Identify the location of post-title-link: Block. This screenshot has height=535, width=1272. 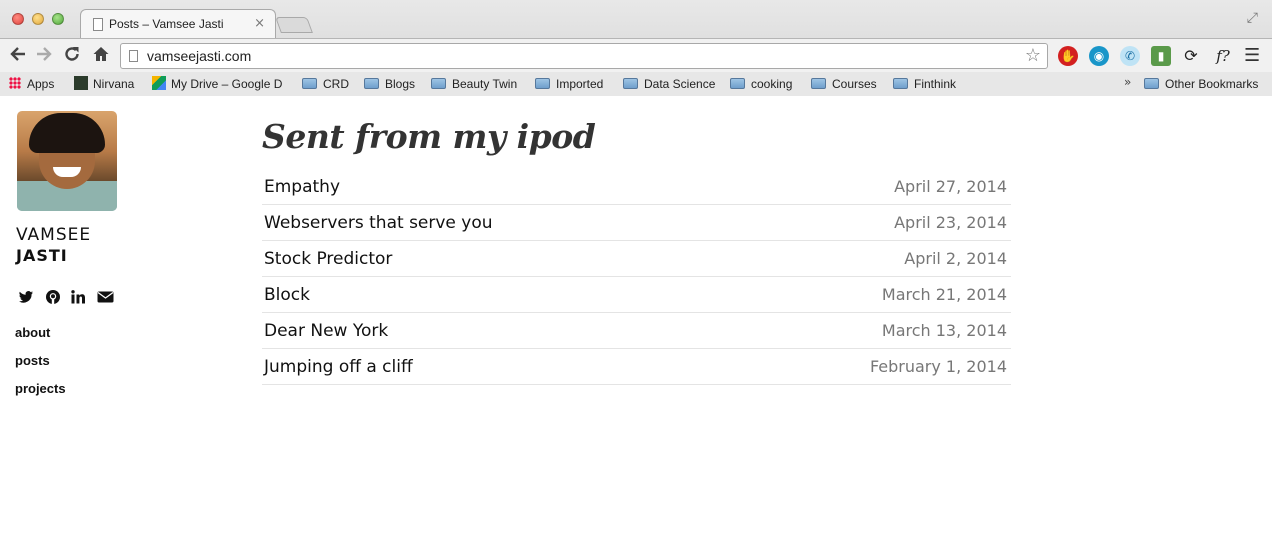
(287, 295).